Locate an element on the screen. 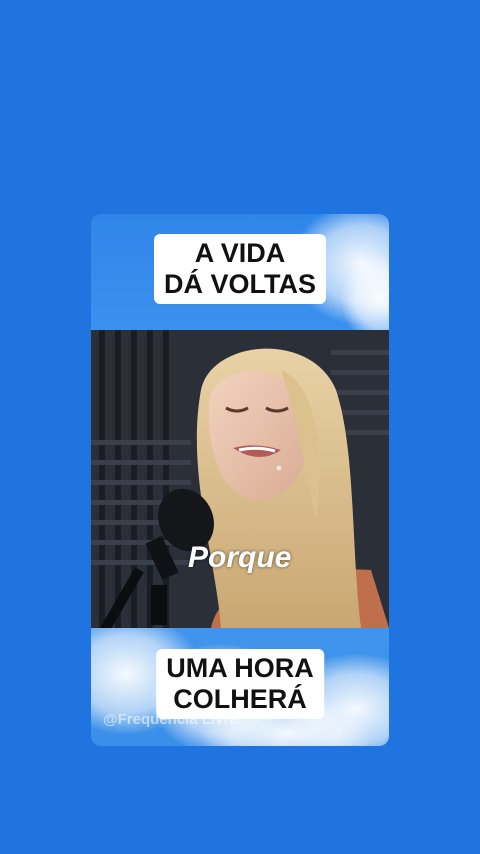  top-caption-line-2: DÁ VOLTAS is located at coordinates (240, 284).